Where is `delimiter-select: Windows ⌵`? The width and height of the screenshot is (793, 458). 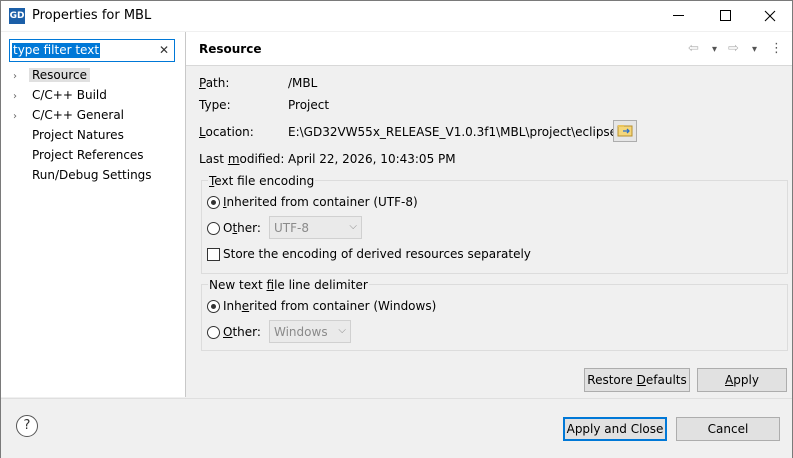
delimiter-select: Windows ⌵ is located at coordinates (310, 331).